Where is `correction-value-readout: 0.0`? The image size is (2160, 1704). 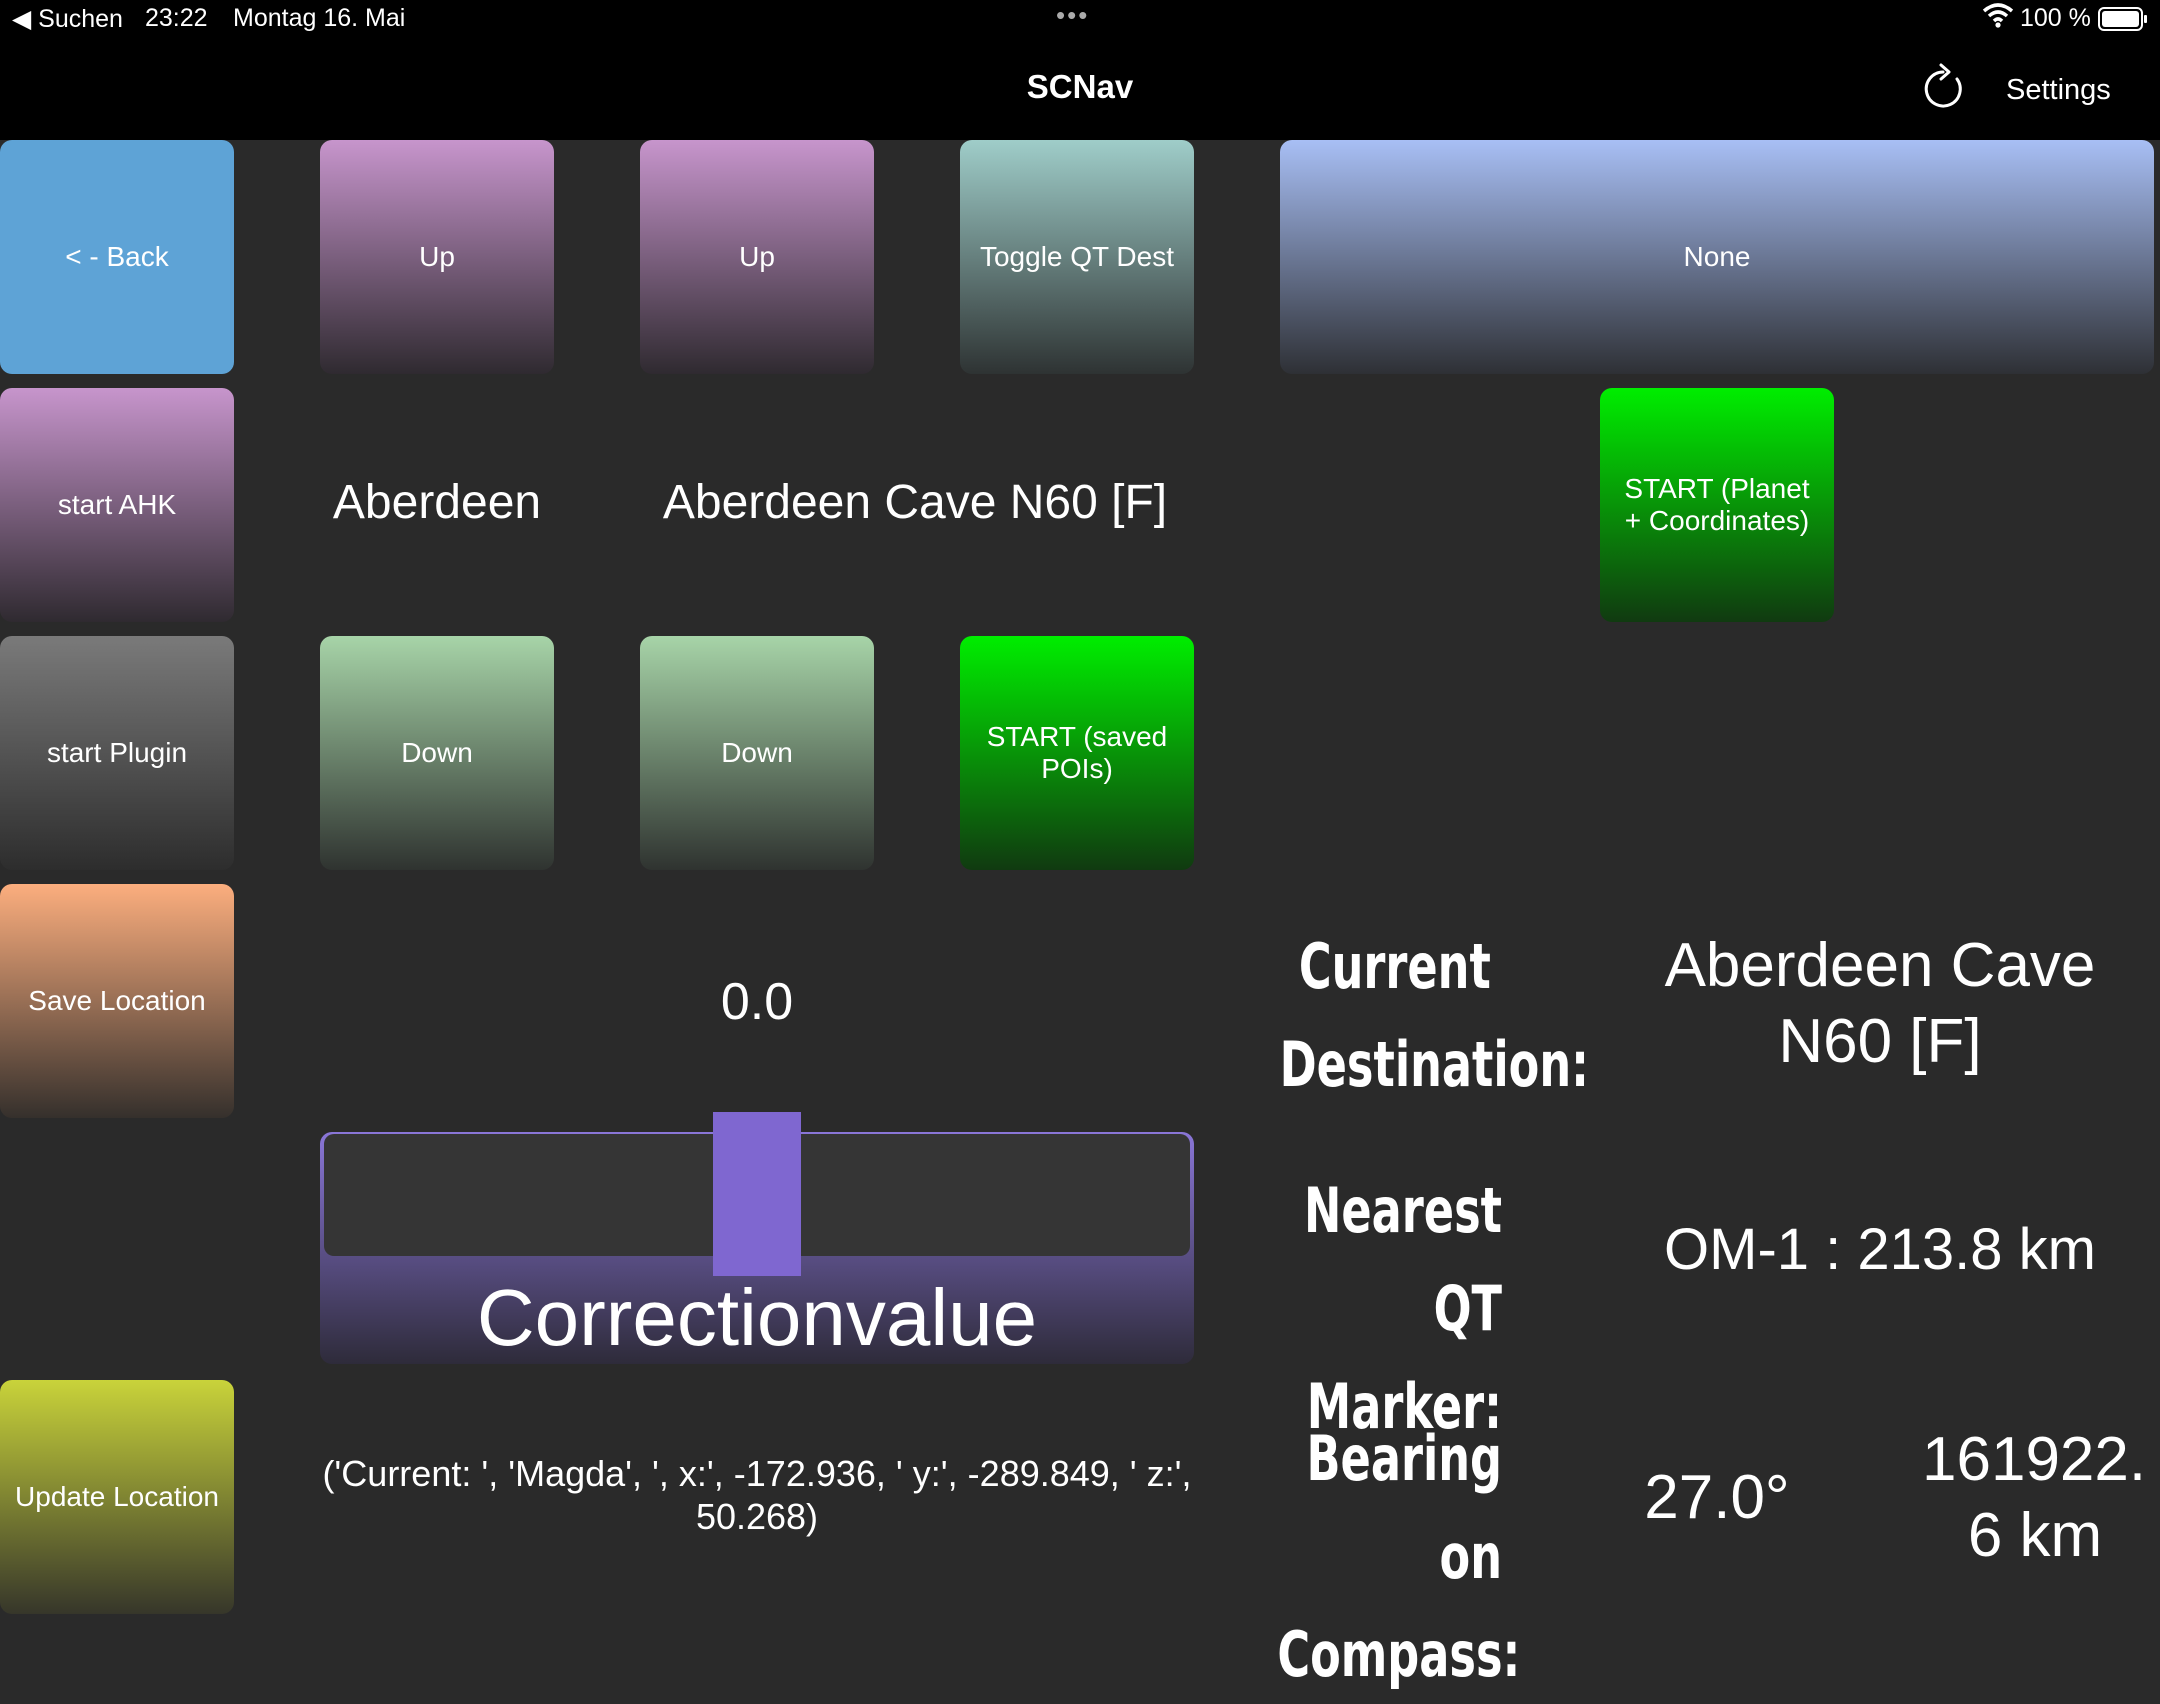 correction-value-readout: 0.0 is located at coordinates (757, 1002).